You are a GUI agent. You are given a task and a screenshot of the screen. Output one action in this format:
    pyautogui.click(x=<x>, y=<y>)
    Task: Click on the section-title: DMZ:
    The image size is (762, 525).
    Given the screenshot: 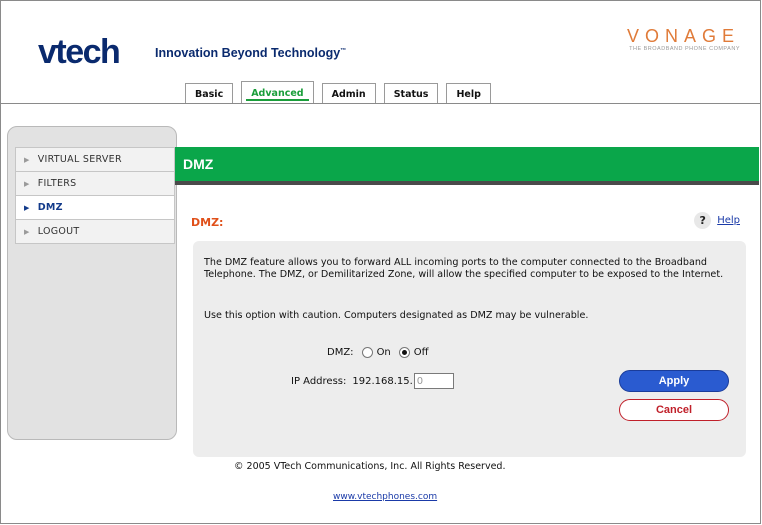 What is the action you would take?
    pyautogui.click(x=207, y=222)
    